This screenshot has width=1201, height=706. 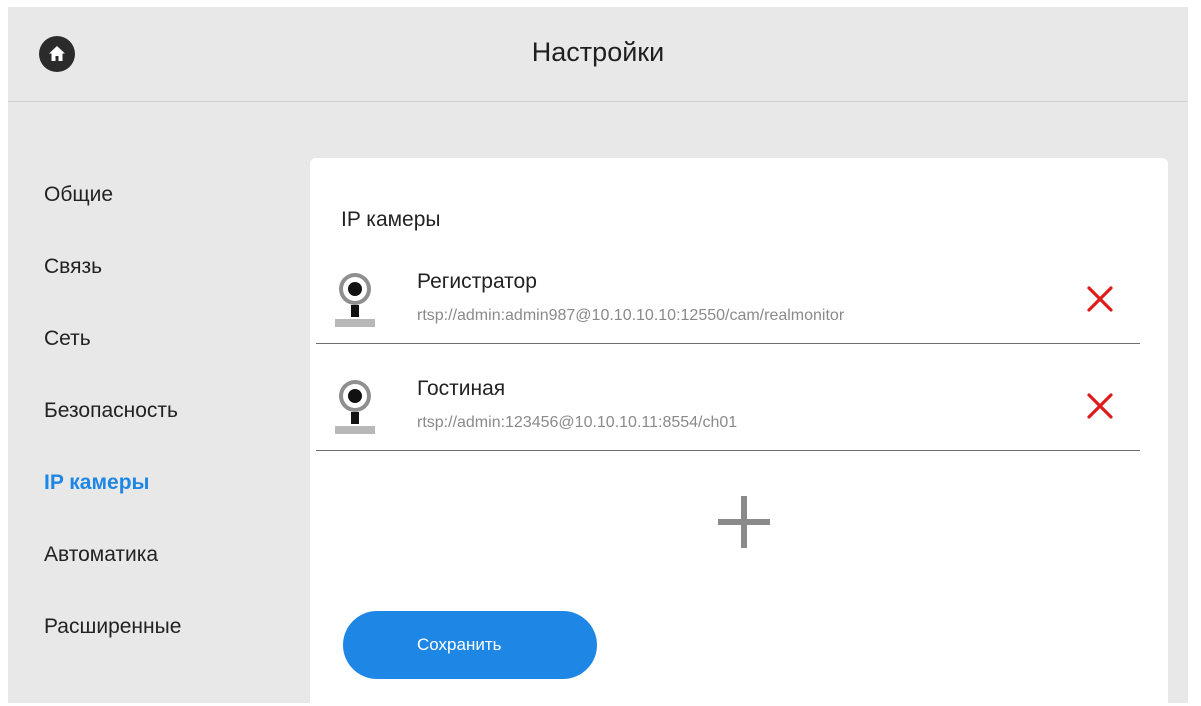 I want to click on camera-name: Регистратор, so click(x=477, y=281).